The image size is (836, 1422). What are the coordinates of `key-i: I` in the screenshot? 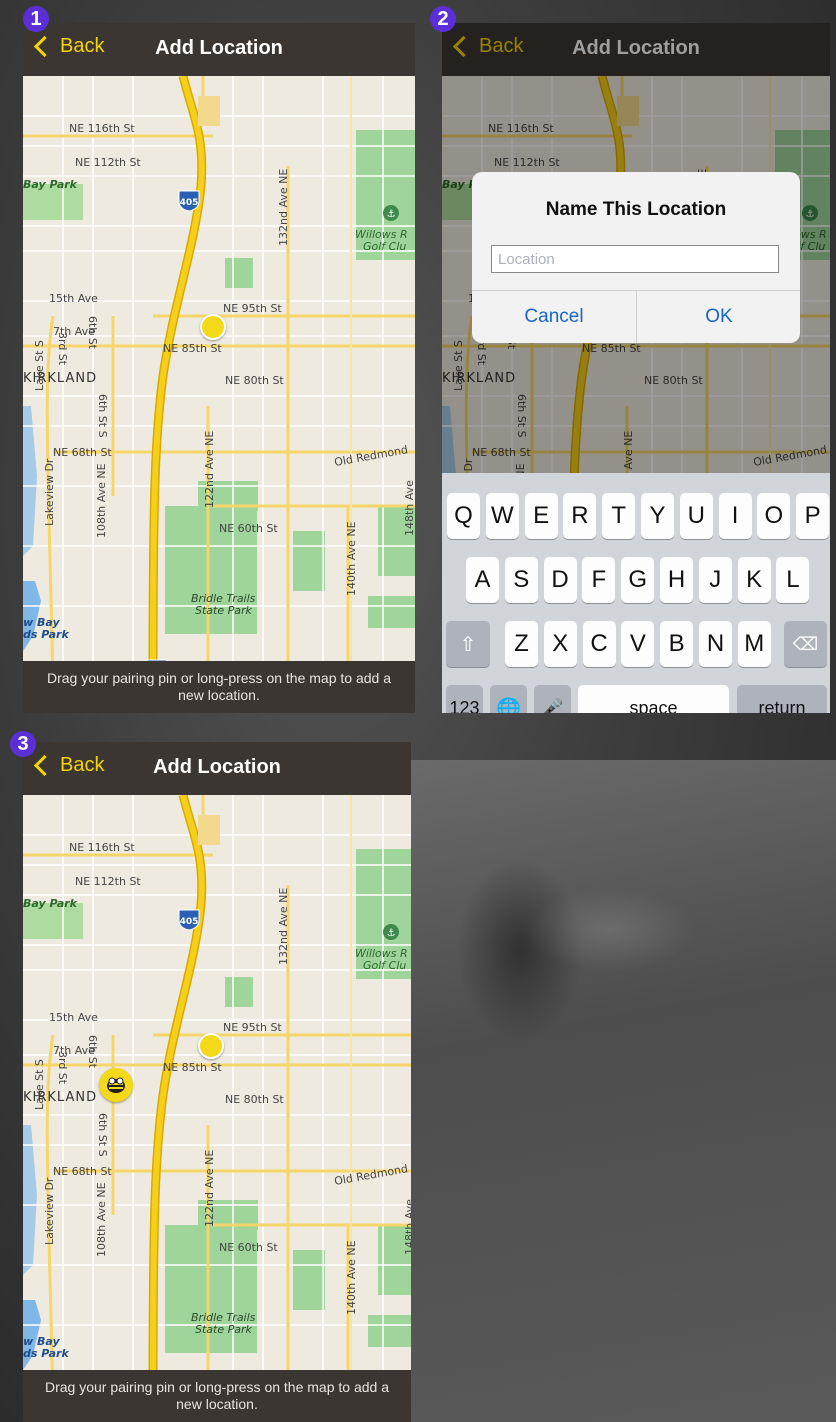 It's located at (735, 516).